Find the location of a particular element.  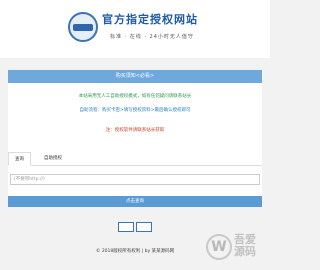

tab-bar: 查询 自助授权 is located at coordinates (135, 159).